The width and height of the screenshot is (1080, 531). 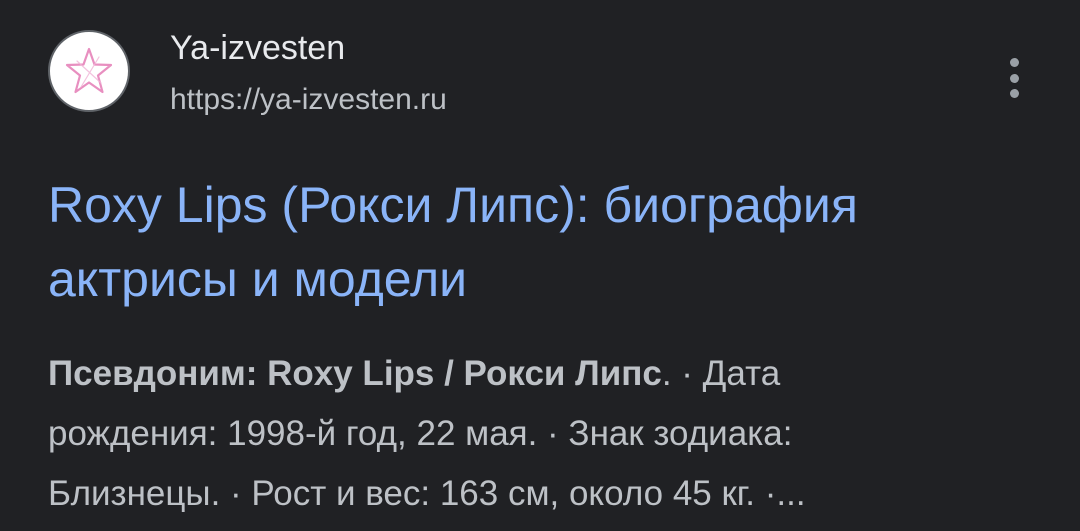 I want to click on site-favicon, so click(x=89, y=71).